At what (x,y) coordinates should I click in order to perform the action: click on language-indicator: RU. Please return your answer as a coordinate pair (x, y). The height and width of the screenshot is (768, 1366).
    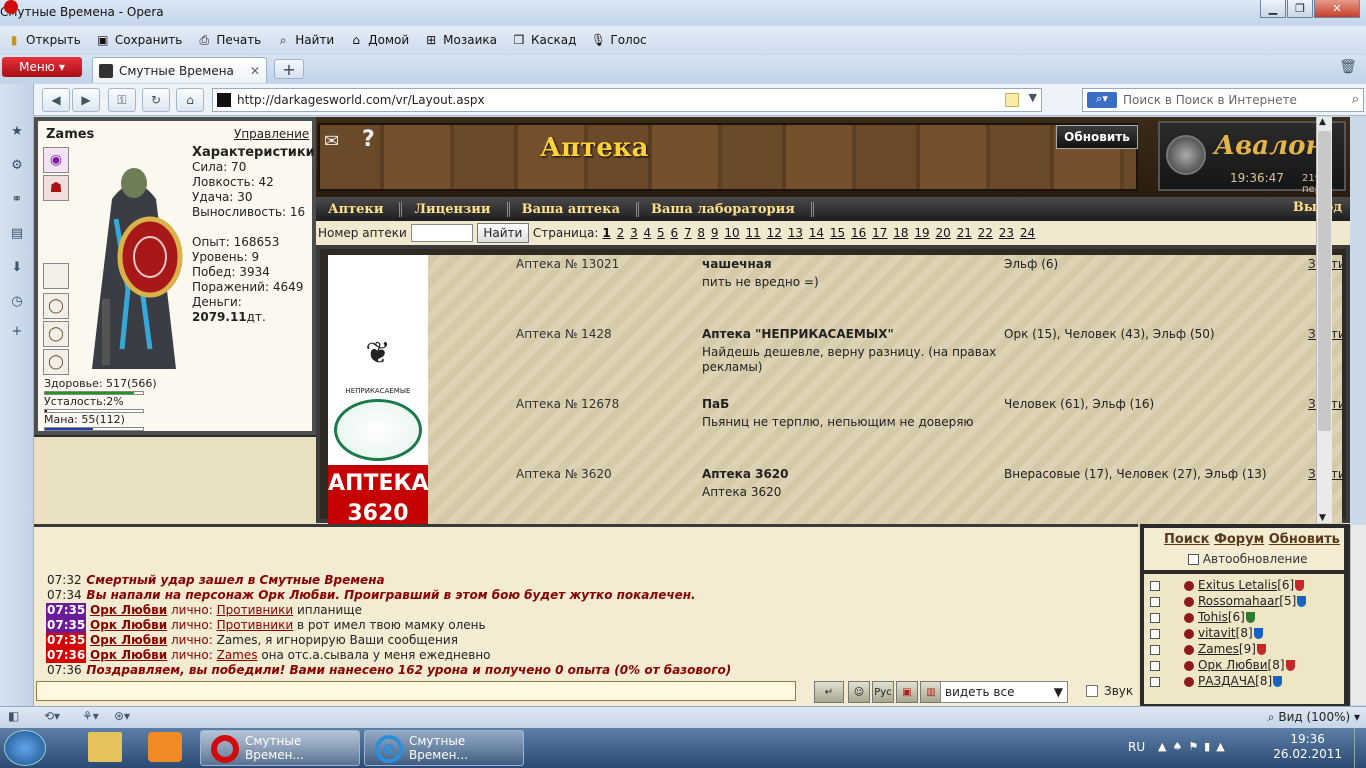
    Looking at the image, I should click on (1136, 747).